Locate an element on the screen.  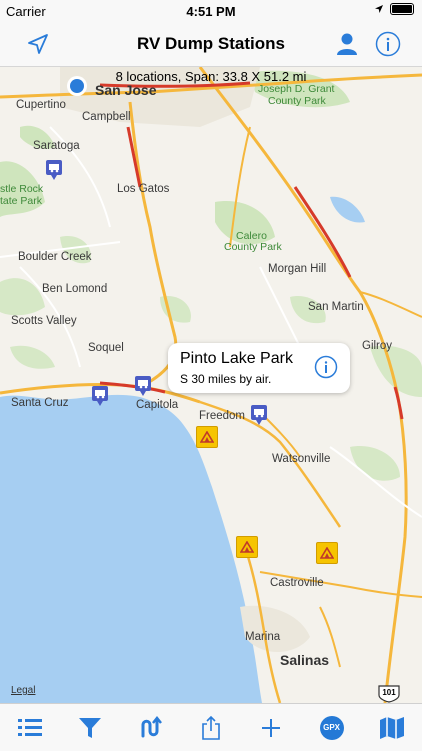
add-icon is located at coordinates (271, 727).